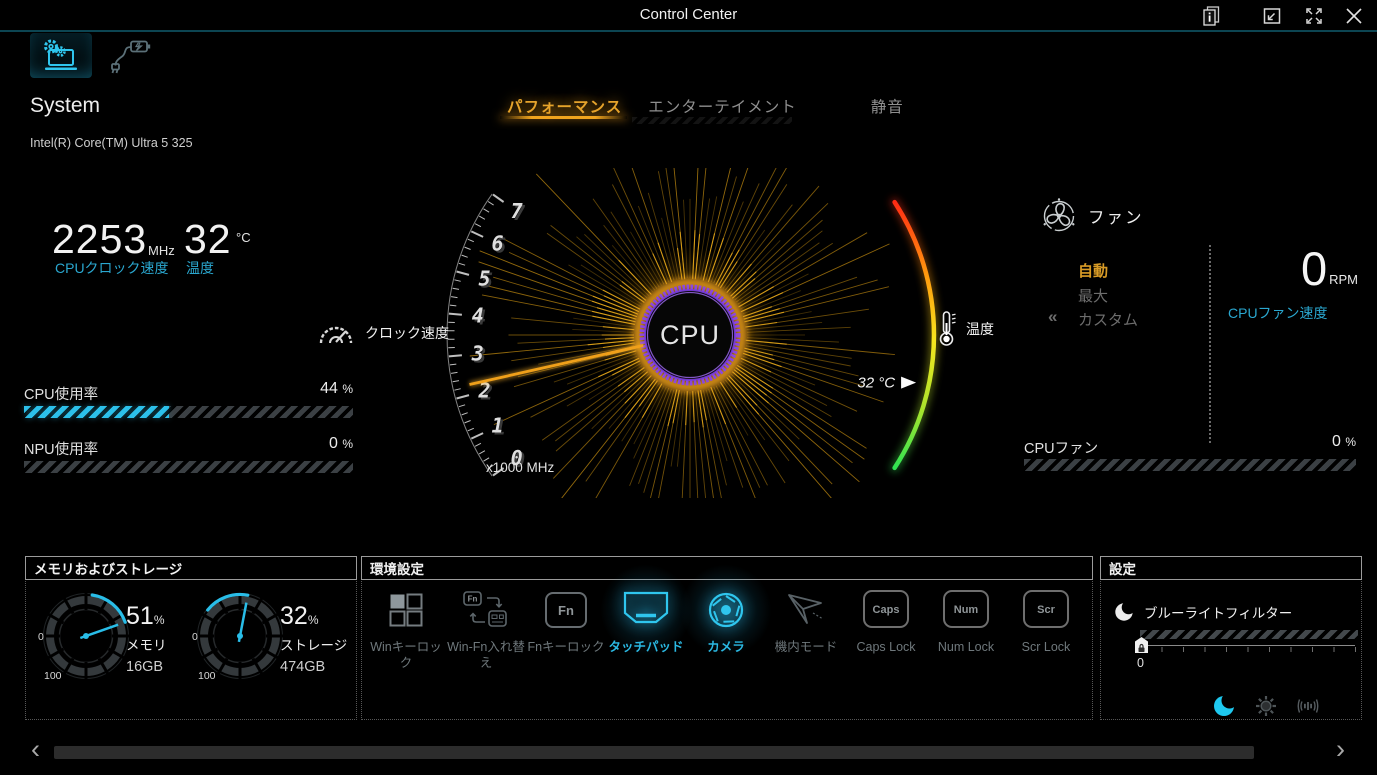 The height and width of the screenshot is (775, 1377). What do you see at coordinates (1294, 268) in the screenshot?
I see `fan-speed-readout: 0 RPM` at bounding box center [1294, 268].